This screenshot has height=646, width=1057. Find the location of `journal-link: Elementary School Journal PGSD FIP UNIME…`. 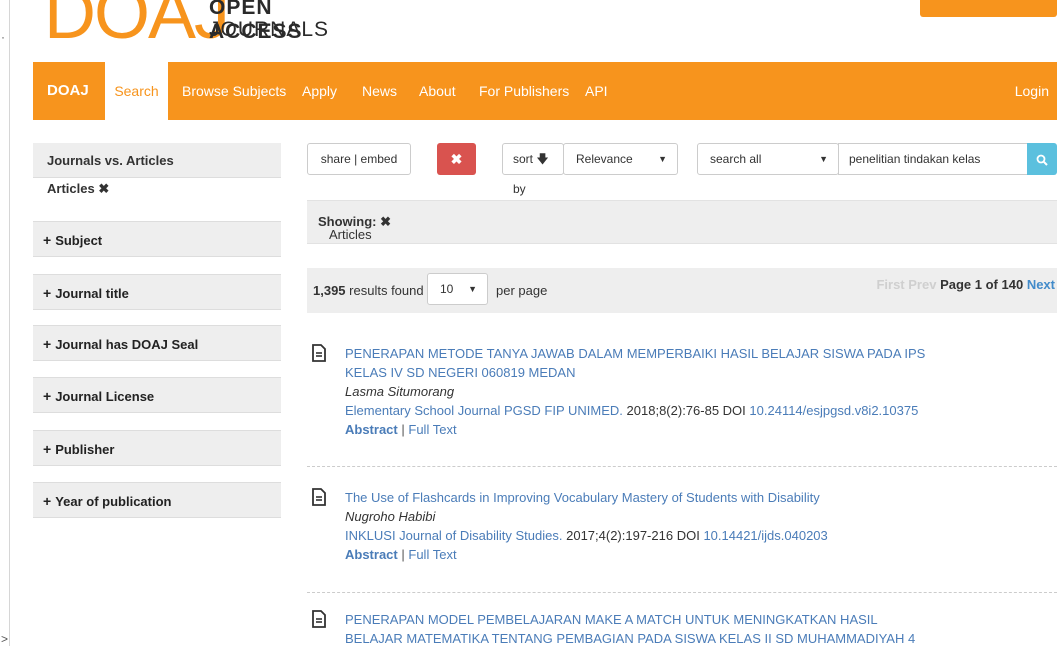

journal-link: Elementary School Journal PGSD FIP UNIME… is located at coordinates (484, 410).